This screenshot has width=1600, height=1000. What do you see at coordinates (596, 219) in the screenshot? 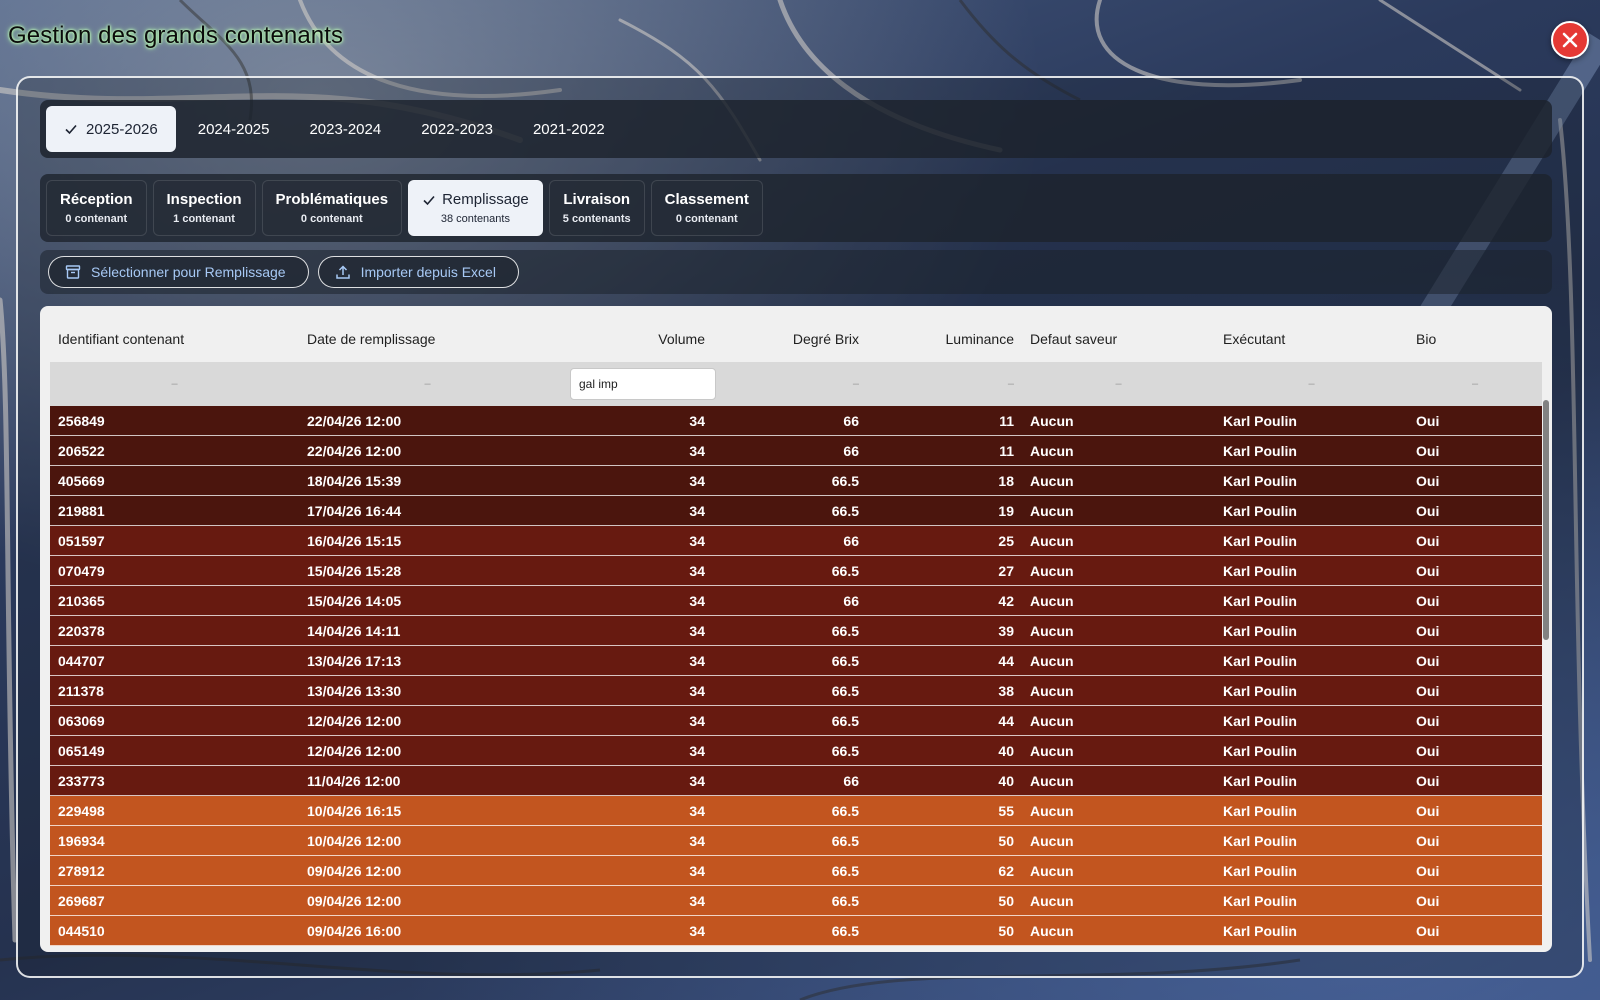
I see `stage-tab-count: 5 contenants` at bounding box center [596, 219].